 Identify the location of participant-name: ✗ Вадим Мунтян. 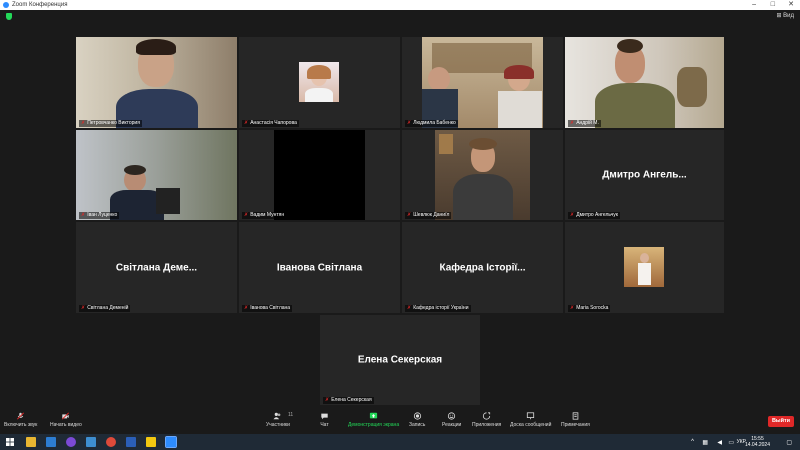
(264, 215).